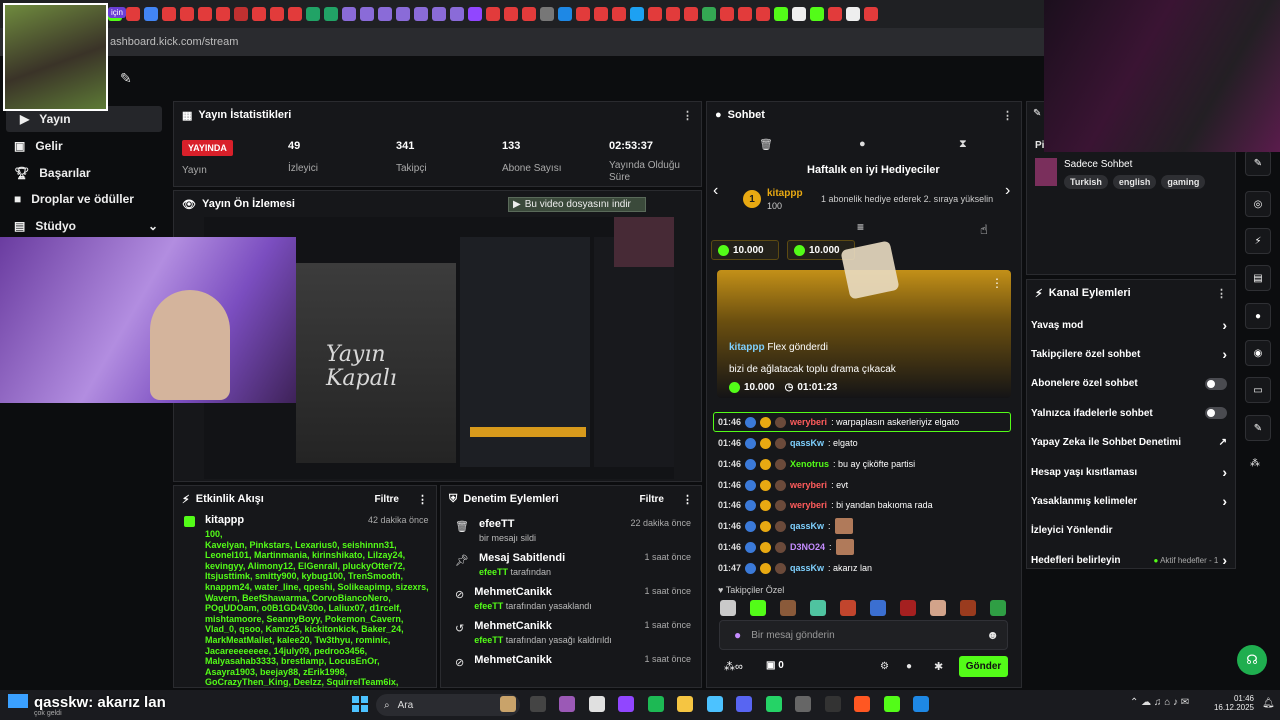  Describe the element at coordinates (1255, 463) in the screenshot. I see `dots-icon: ⁂` at that location.